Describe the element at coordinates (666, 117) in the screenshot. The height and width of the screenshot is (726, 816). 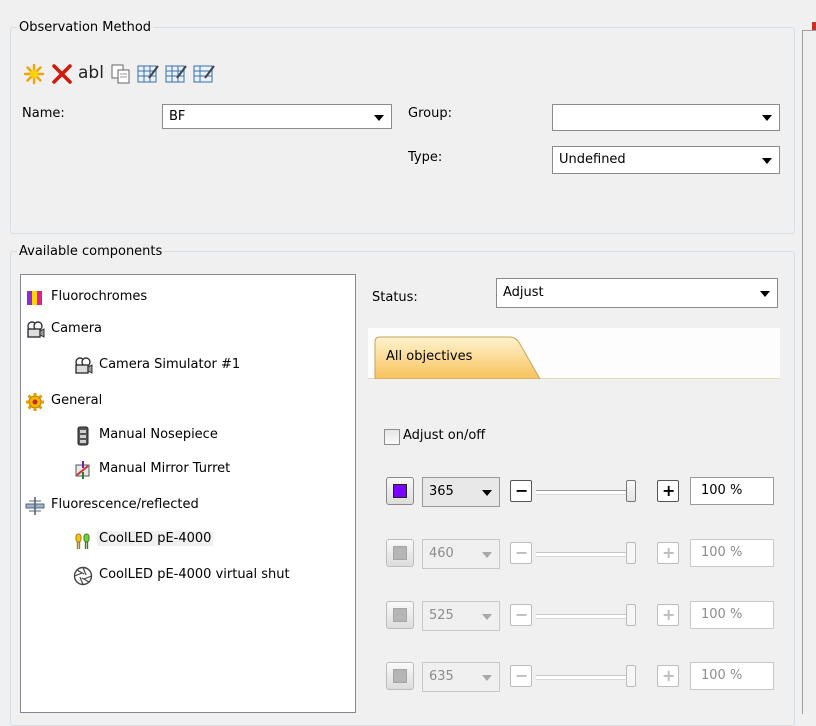
I see `group-combobox` at that location.